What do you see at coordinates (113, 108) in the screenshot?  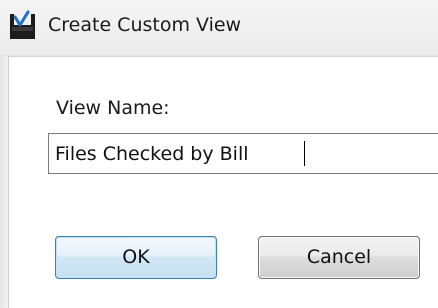 I see `view-name-label: View Name:` at bounding box center [113, 108].